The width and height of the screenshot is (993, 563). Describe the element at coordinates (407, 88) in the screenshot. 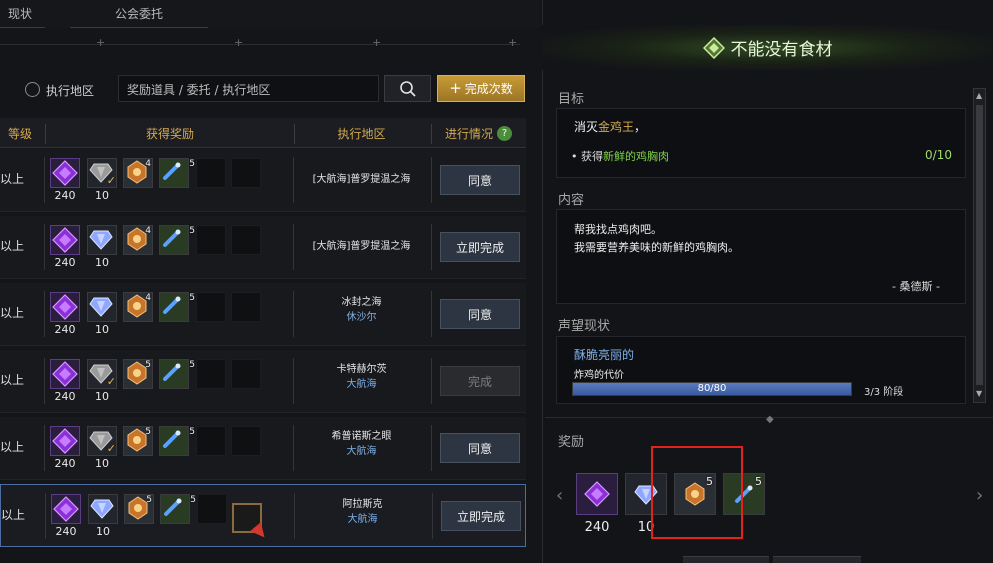

I see `search-button` at that location.